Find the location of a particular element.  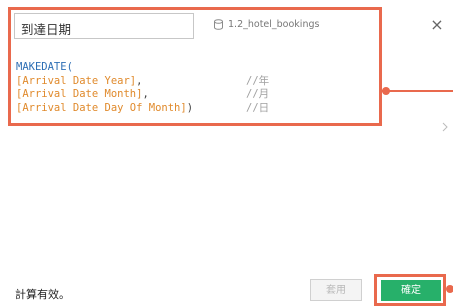

database-icon is located at coordinates (218, 24).